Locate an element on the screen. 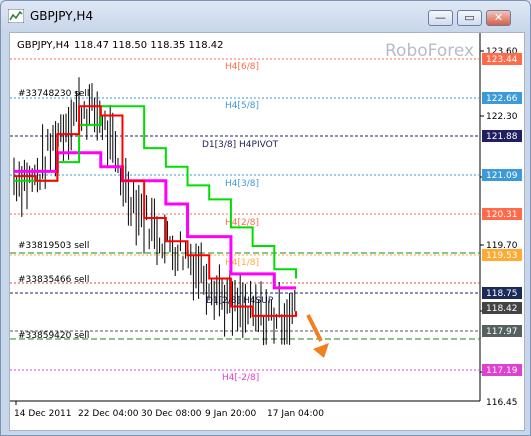 Image resolution: width=531 pixels, height=436 pixels. time-label: 17 Jan 04:00 is located at coordinates (295, 414).